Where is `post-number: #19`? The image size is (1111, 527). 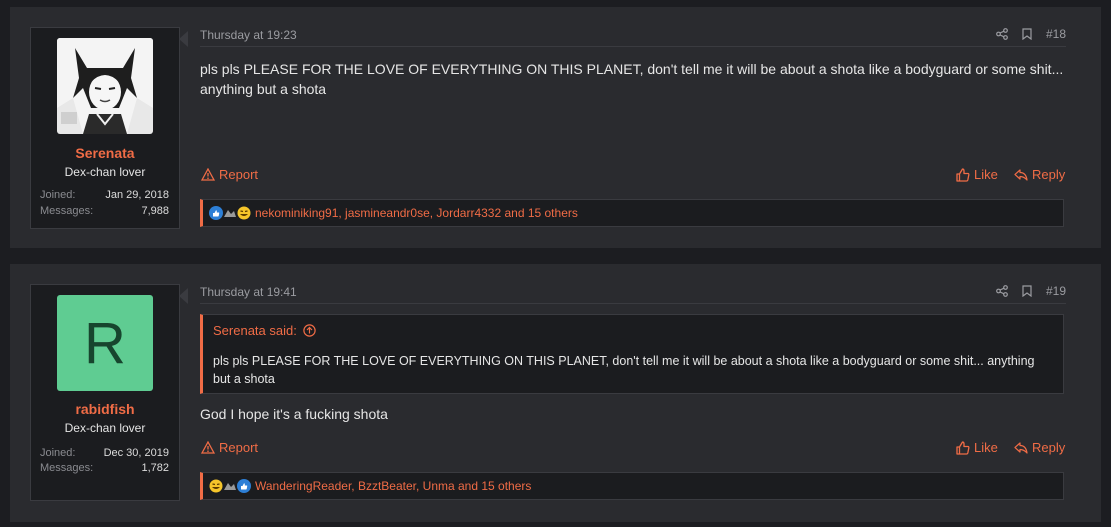
post-number: #19 is located at coordinates (1056, 291).